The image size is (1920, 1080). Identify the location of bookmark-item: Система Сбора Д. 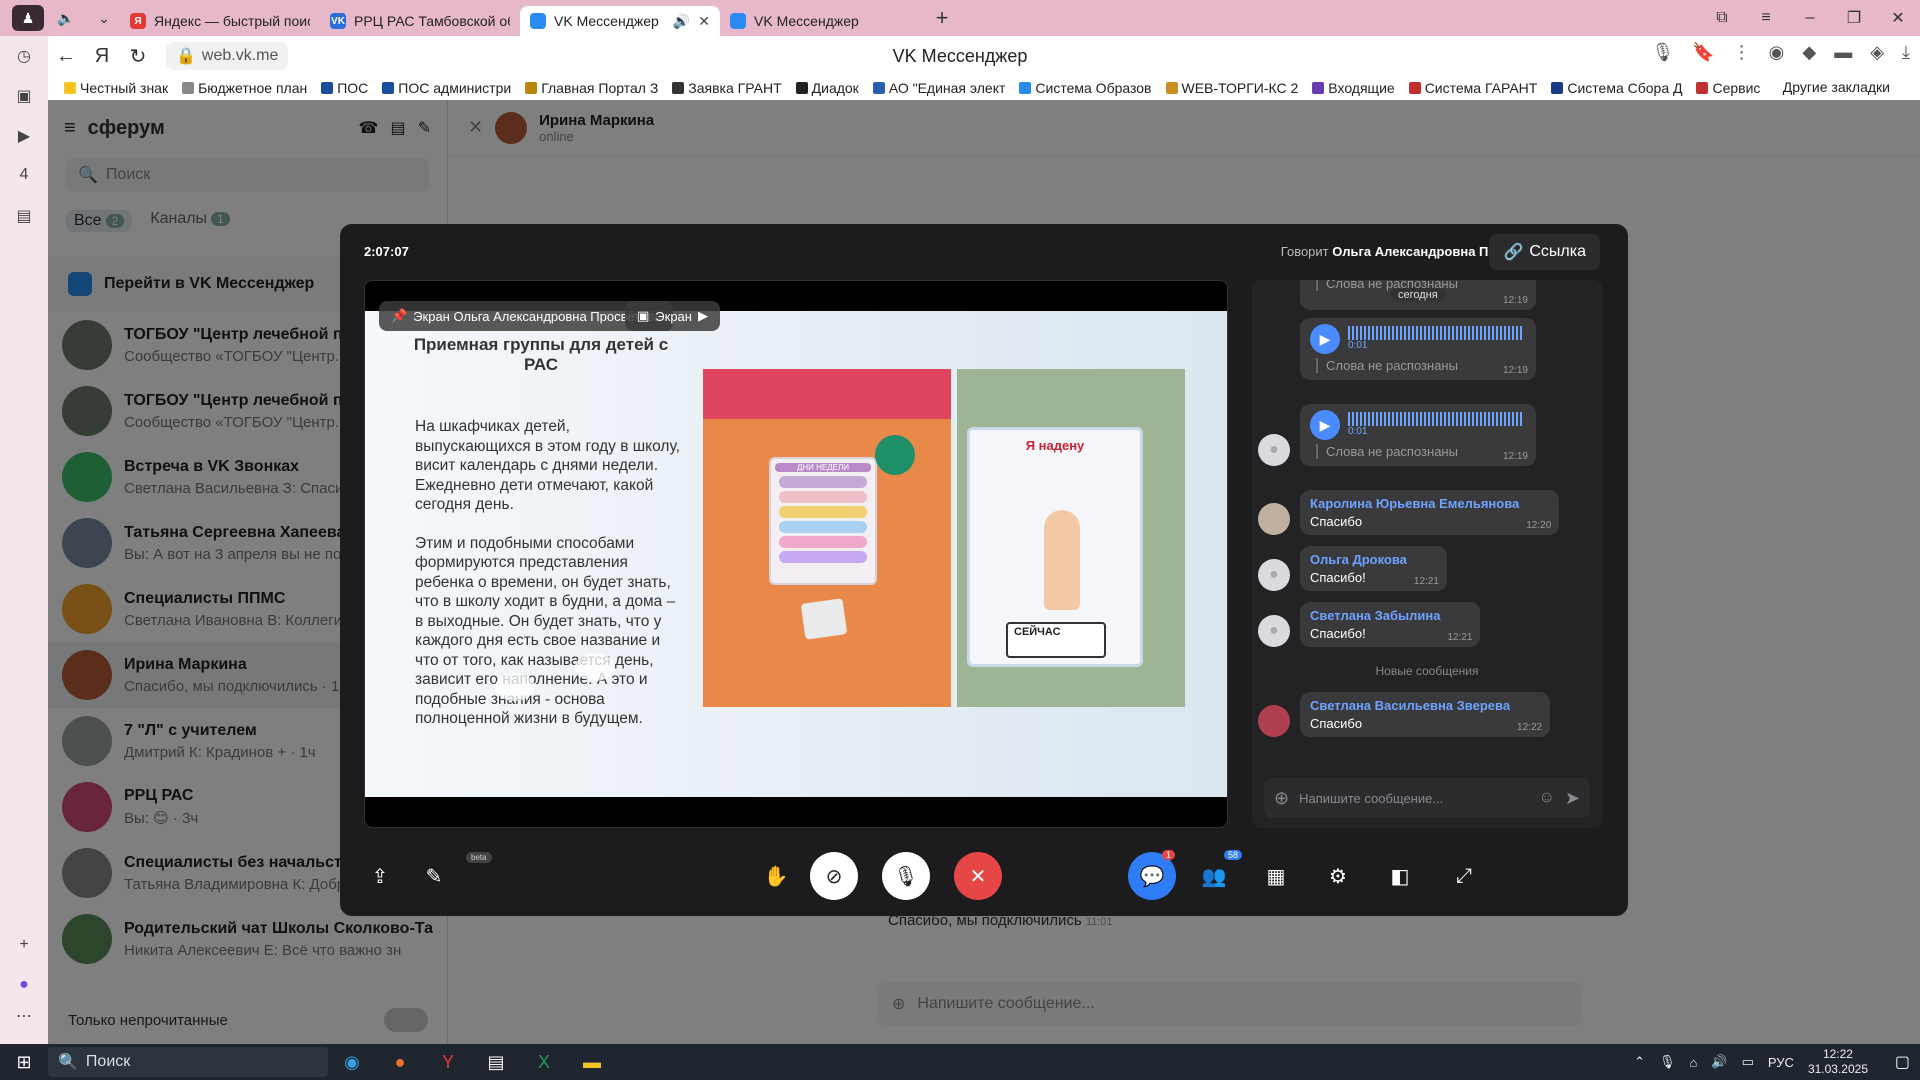
(1616, 88).